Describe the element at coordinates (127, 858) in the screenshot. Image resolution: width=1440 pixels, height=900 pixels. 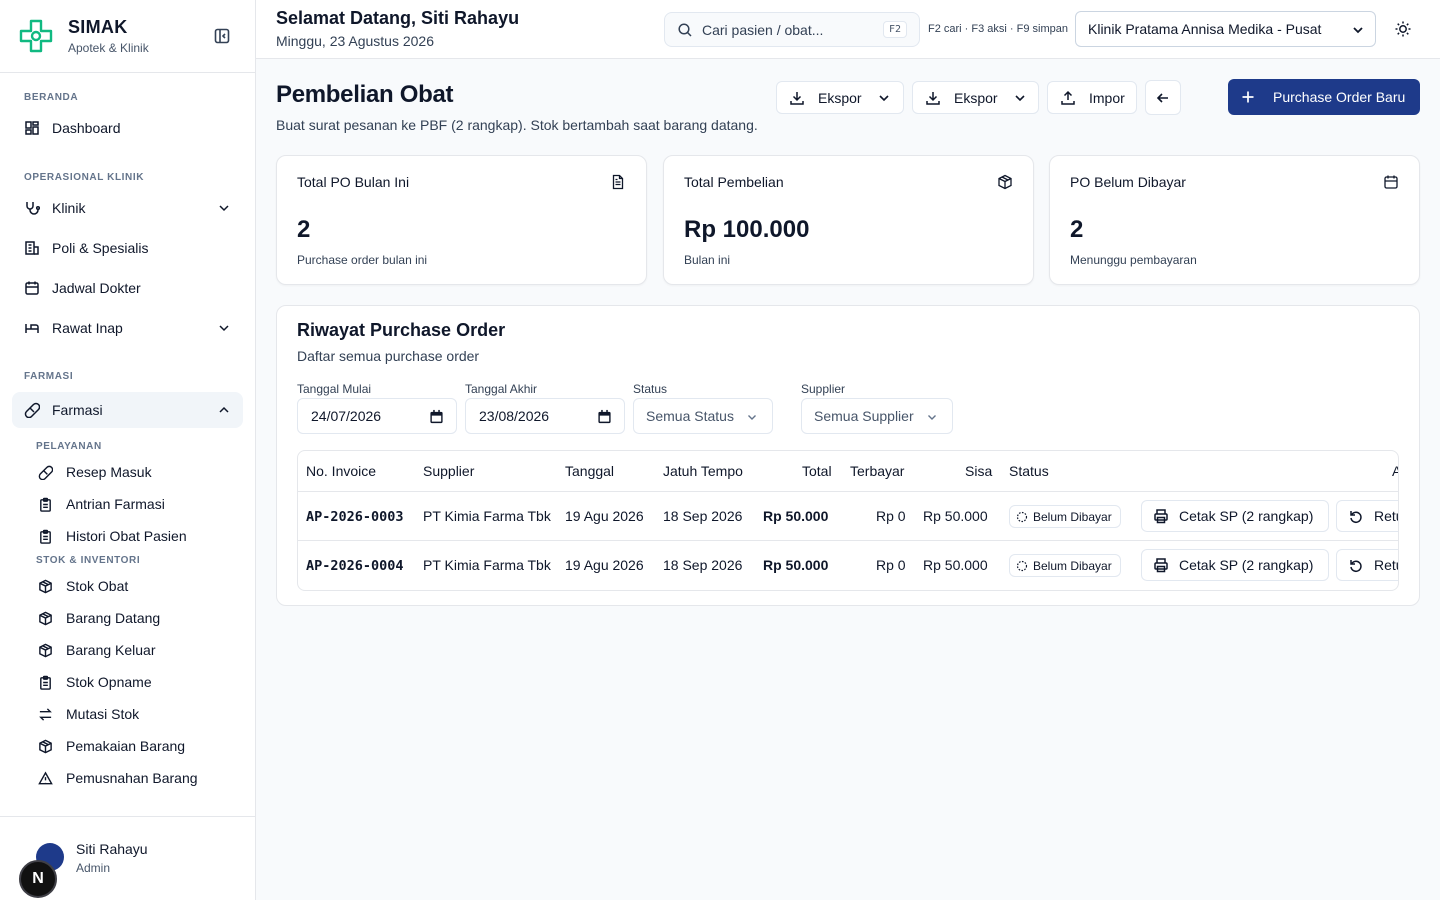
I see `user-profile: N Siti Rahayu Admin` at that location.